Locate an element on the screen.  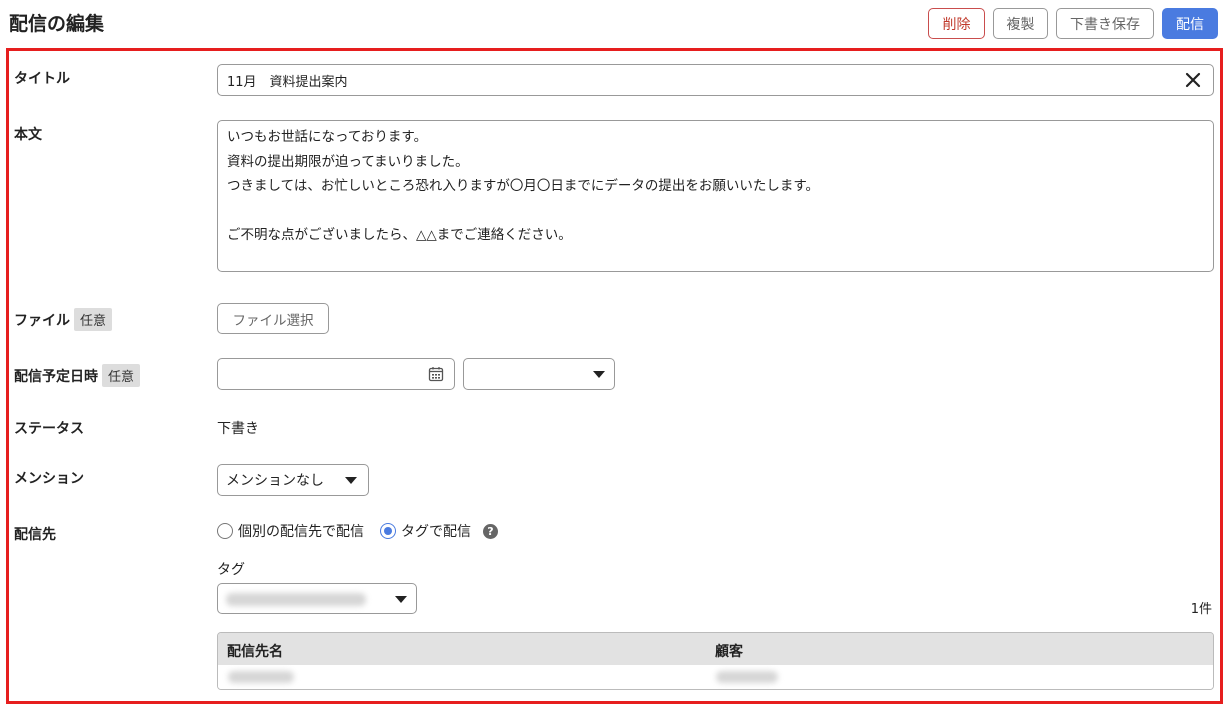
copy-button: 複製 is located at coordinates (1020, 23).